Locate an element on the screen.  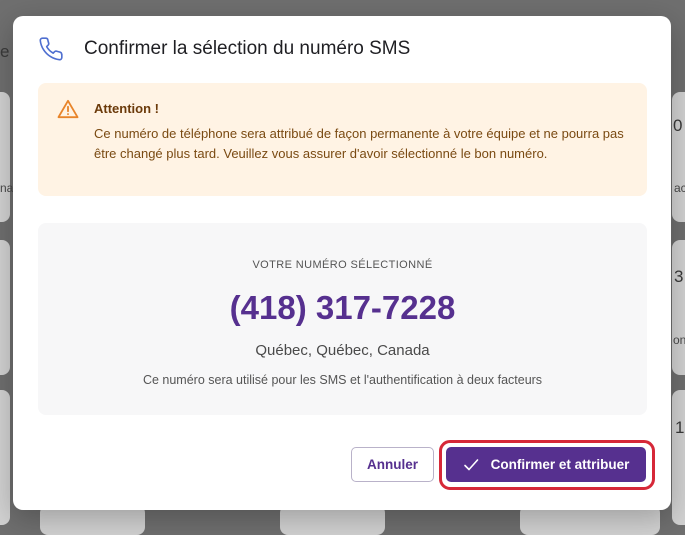
selected-number-label: VOTRE NUMÉRO SÉLECTIONNÉ is located at coordinates (342, 265).